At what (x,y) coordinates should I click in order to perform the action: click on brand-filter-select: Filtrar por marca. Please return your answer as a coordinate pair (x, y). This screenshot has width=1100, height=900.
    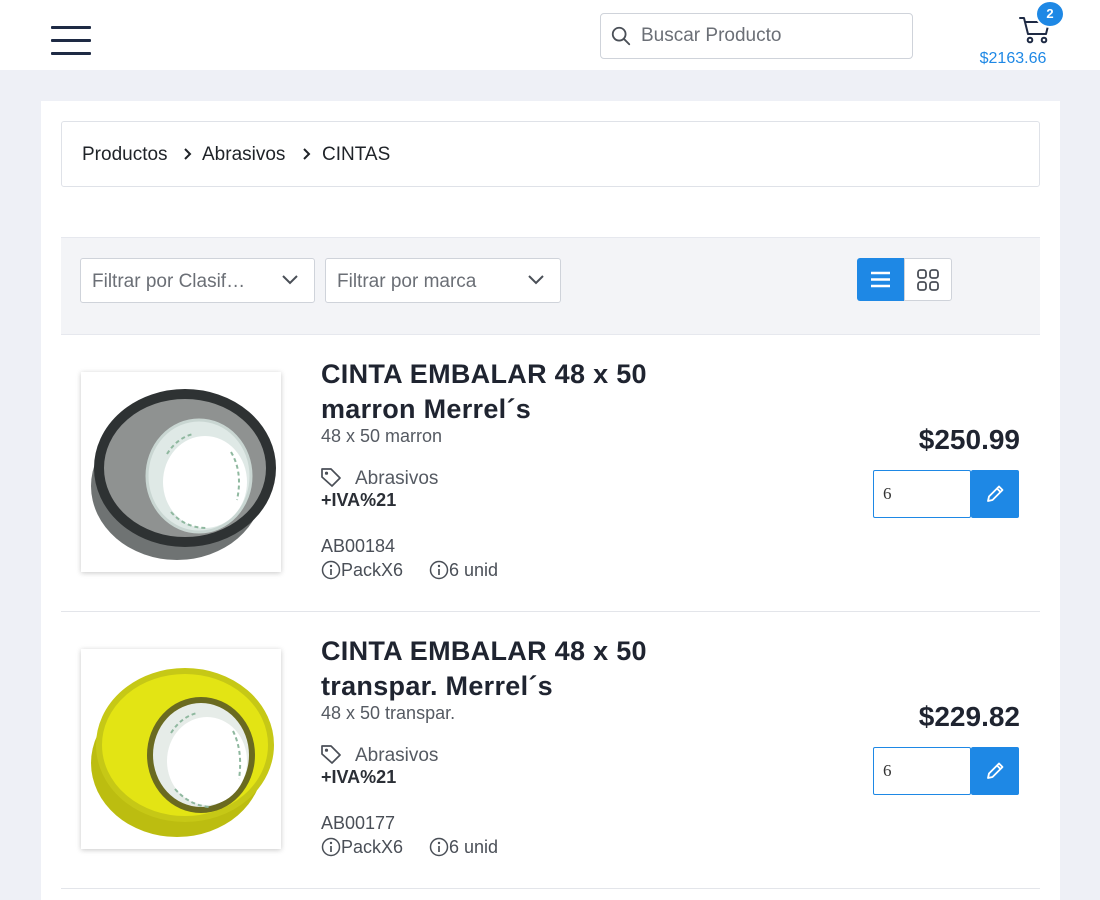
    Looking at the image, I should click on (443, 280).